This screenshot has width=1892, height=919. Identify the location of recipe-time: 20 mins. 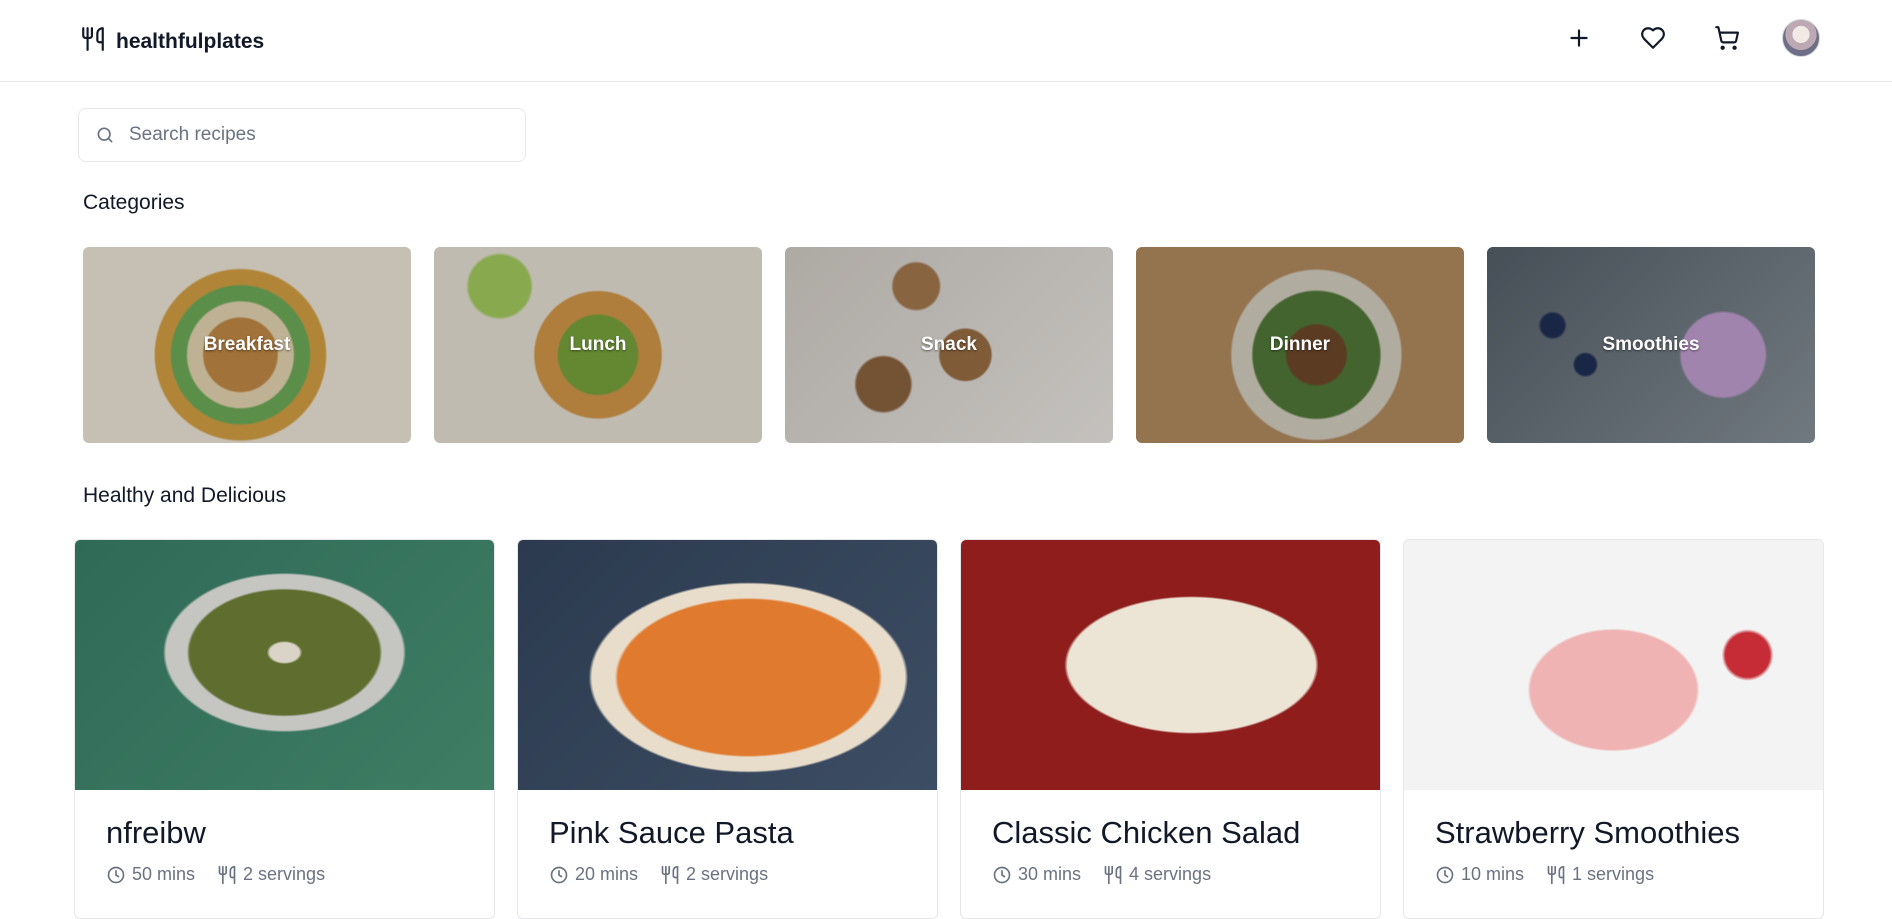
(607, 874).